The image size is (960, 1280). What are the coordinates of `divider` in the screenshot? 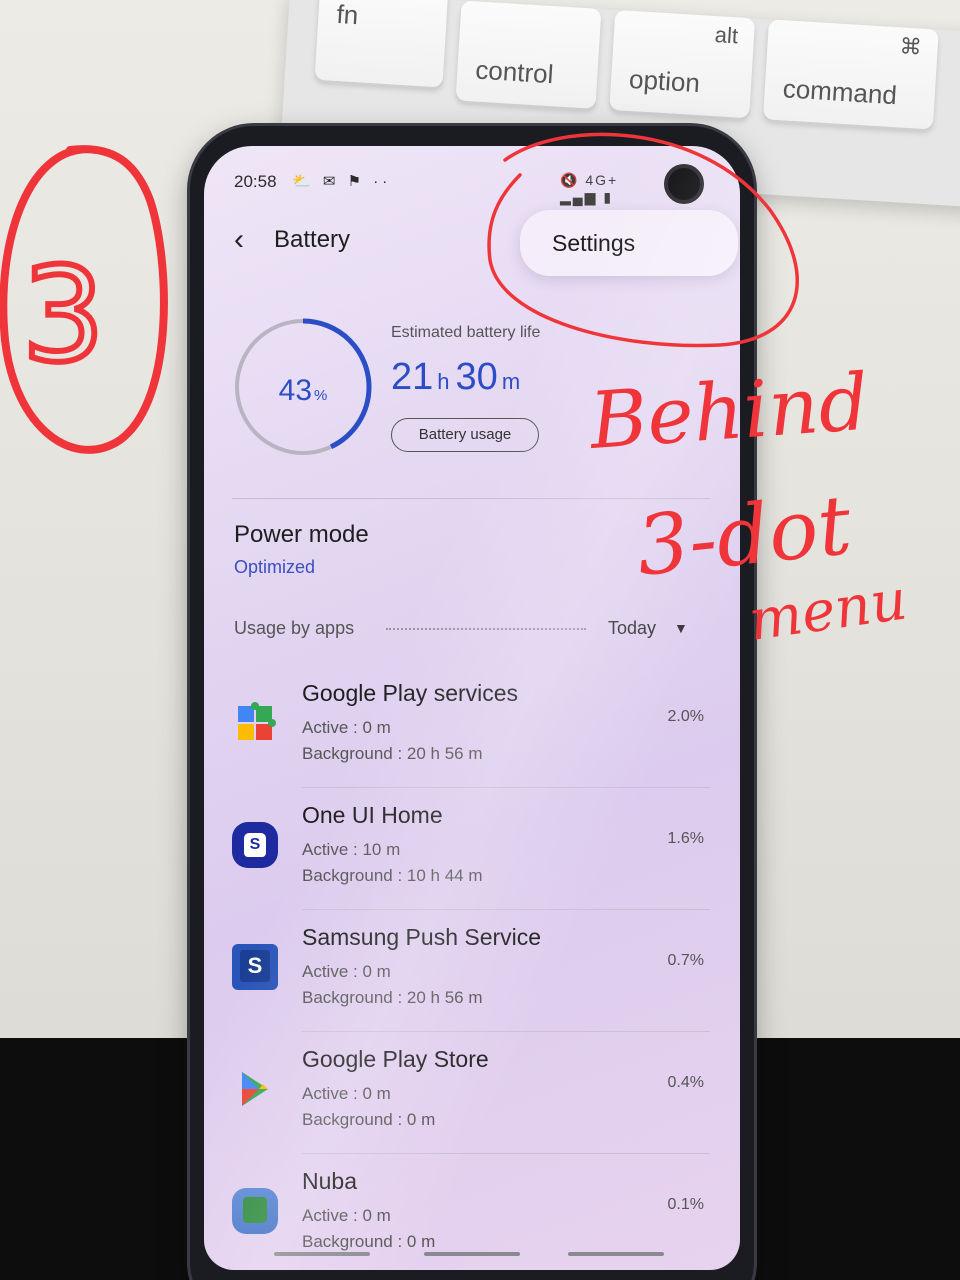 It's located at (471, 498).